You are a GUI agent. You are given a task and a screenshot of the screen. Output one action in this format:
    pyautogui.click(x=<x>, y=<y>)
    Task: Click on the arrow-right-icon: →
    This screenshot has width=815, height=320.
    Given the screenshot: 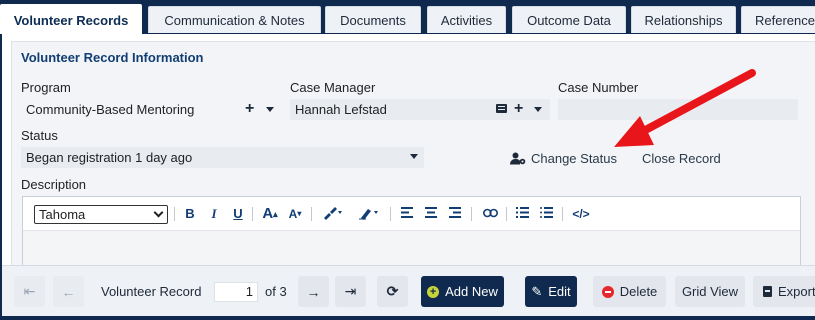 What is the action you would take?
    pyautogui.click(x=313, y=291)
    